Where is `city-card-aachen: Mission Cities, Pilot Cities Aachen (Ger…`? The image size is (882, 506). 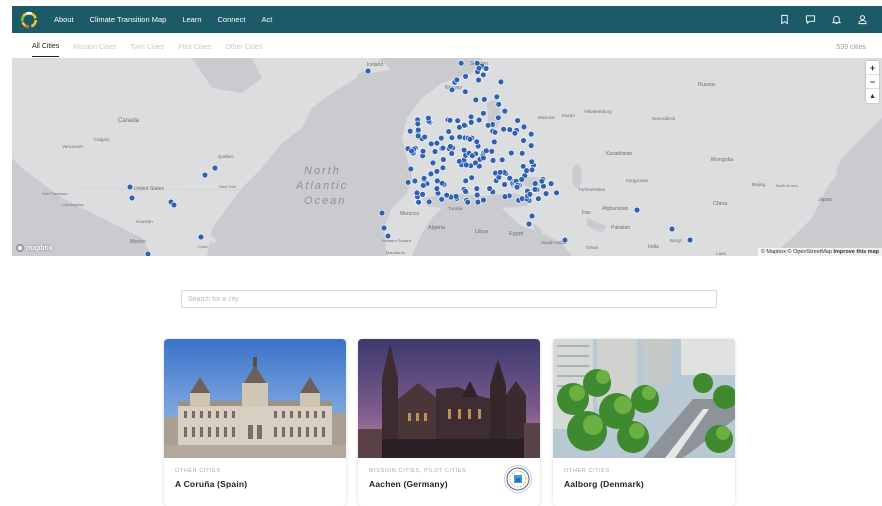
city-card-aachen: Mission Cities, Pilot Cities Aachen (Ger… is located at coordinates (449, 422).